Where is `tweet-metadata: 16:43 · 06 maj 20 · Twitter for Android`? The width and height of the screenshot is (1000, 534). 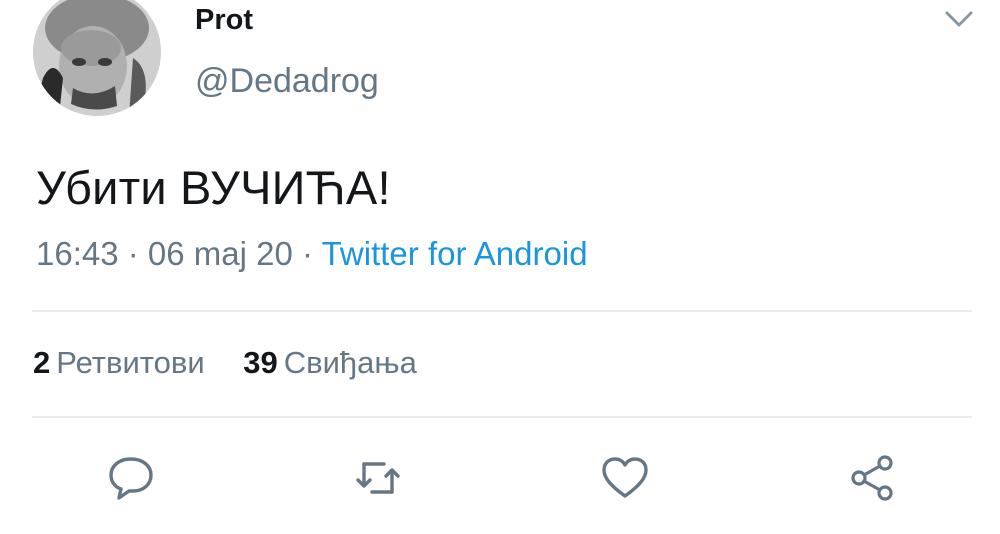
tweet-metadata: 16:43 · 06 maj 20 · Twitter for Android is located at coordinates (312, 254).